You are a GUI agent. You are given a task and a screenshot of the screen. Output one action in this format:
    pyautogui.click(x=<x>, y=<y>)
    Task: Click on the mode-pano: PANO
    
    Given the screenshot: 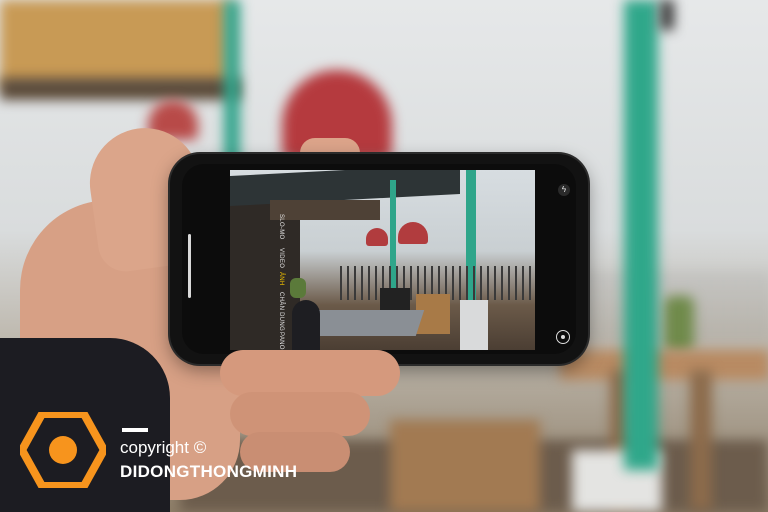 What is the action you would take?
    pyautogui.click(x=274, y=341)
    